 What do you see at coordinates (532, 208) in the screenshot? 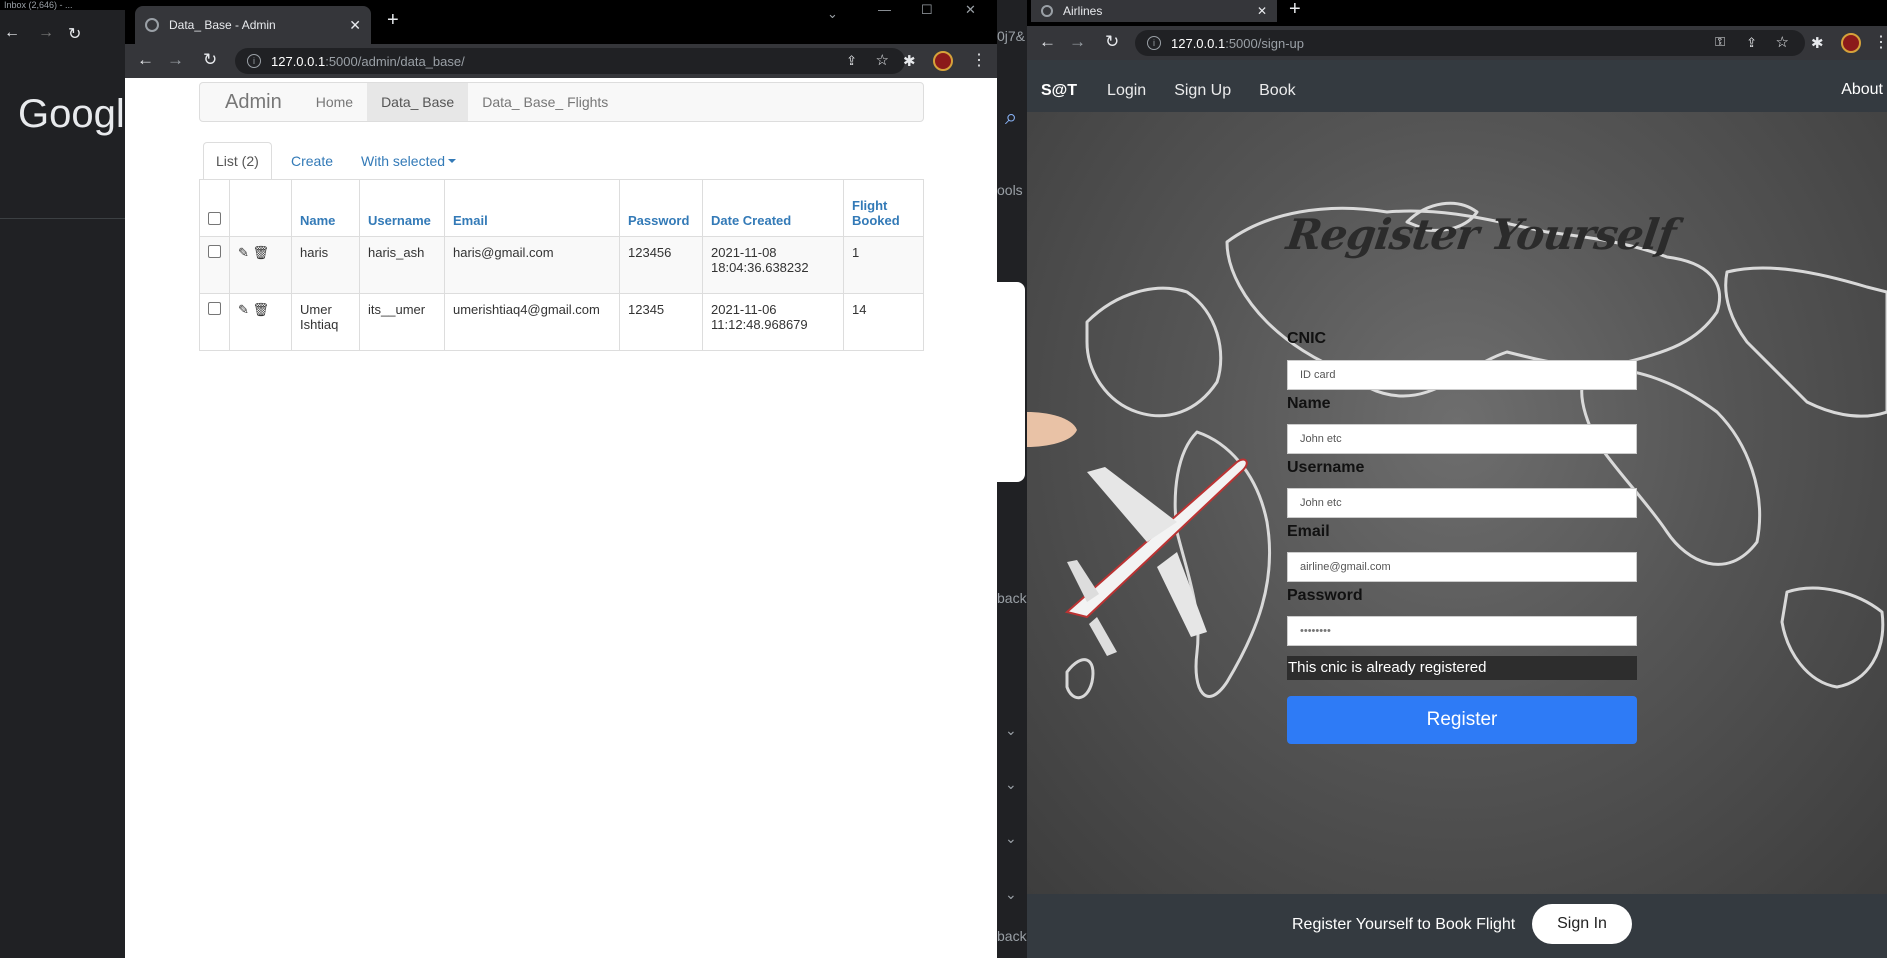
I see `header-email: Email` at bounding box center [532, 208].